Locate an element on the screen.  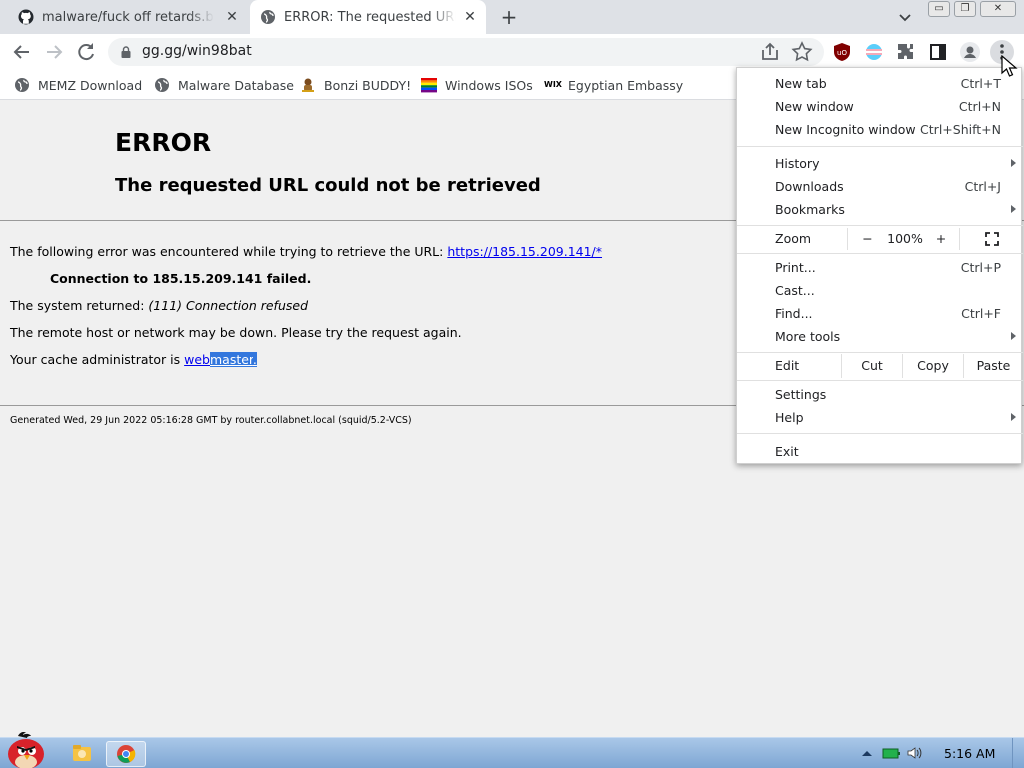
cache-admin-label: Your cache administrator is is located at coordinates (97, 359).